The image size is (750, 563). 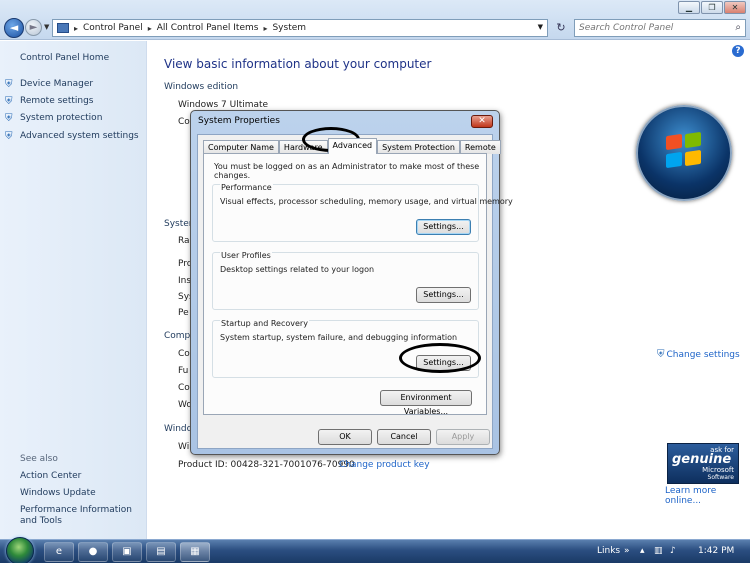 I want to click on full-name-label: Fu, so click(x=183, y=371).